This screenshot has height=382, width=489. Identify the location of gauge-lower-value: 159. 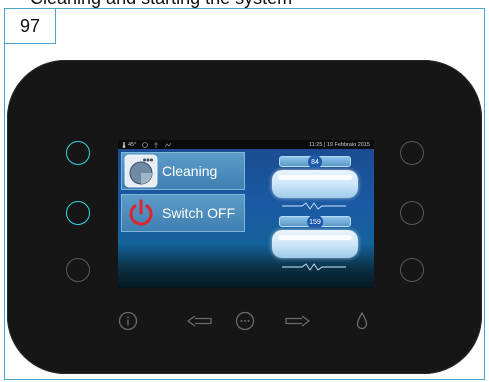
(315, 222).